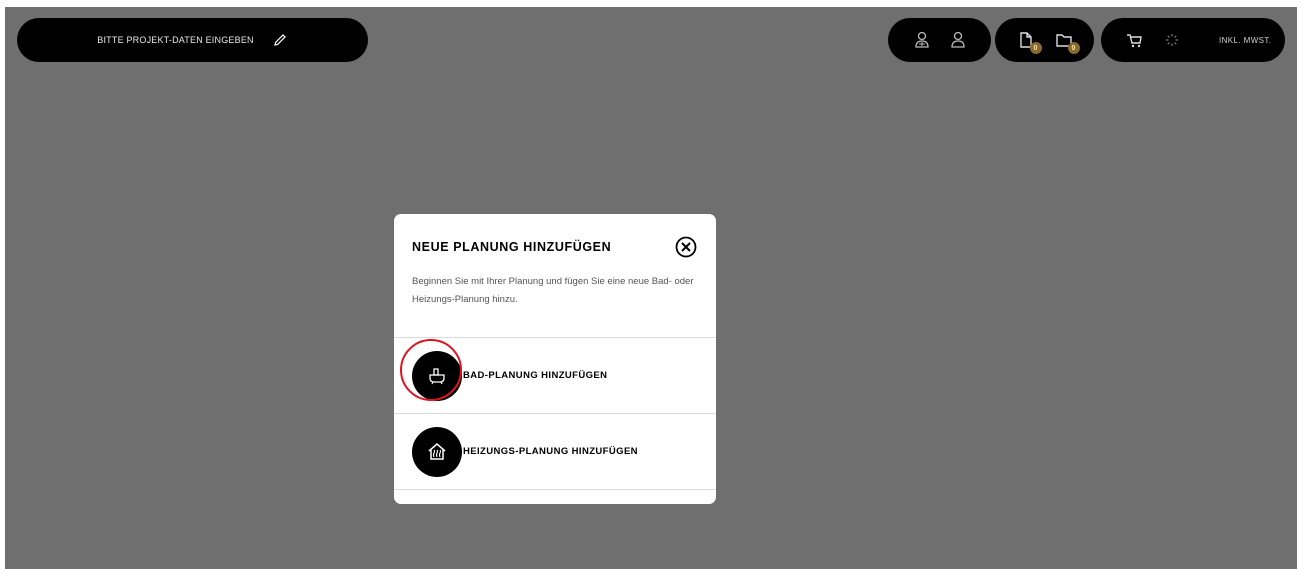 This screenshot has width=1302, height=569. What do you see at coordinates (280, 40) in the screenshot?
I see `pencil-icon` at bounding box center [280, 40].